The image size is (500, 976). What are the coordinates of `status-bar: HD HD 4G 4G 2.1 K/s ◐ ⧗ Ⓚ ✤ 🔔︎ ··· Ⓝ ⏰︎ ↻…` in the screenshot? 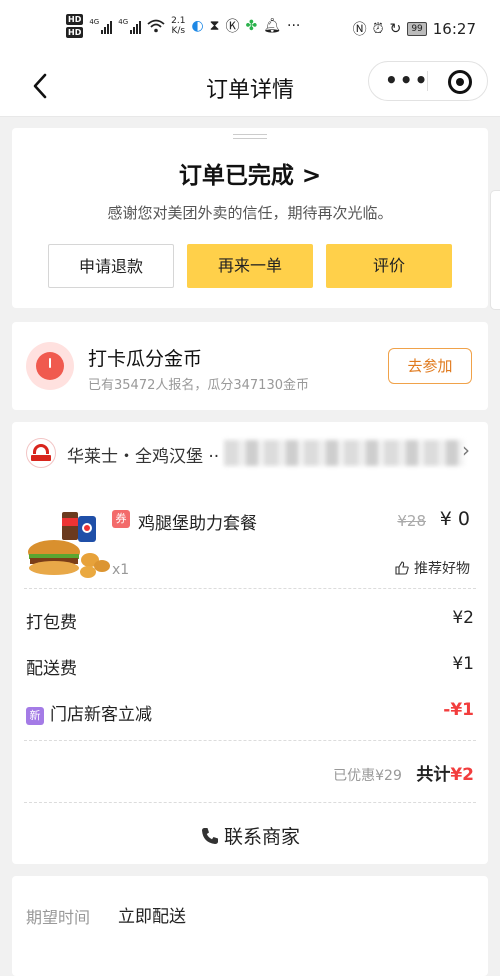 It's located at (250, 30).